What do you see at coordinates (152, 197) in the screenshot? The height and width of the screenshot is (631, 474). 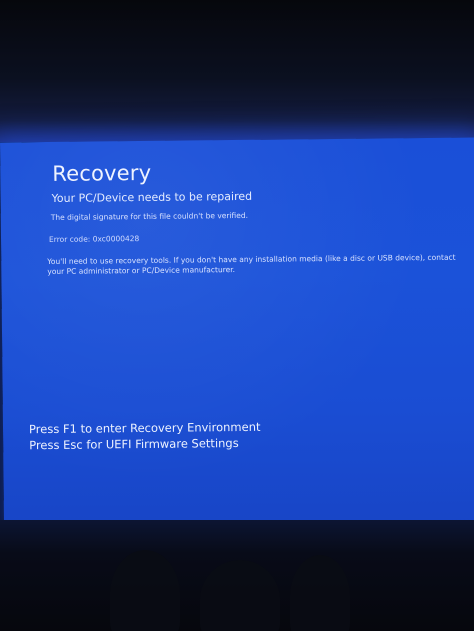 I see `recovery-subtitle: Your PC/Device needs to be repaired` at bounding box center [152, 197].